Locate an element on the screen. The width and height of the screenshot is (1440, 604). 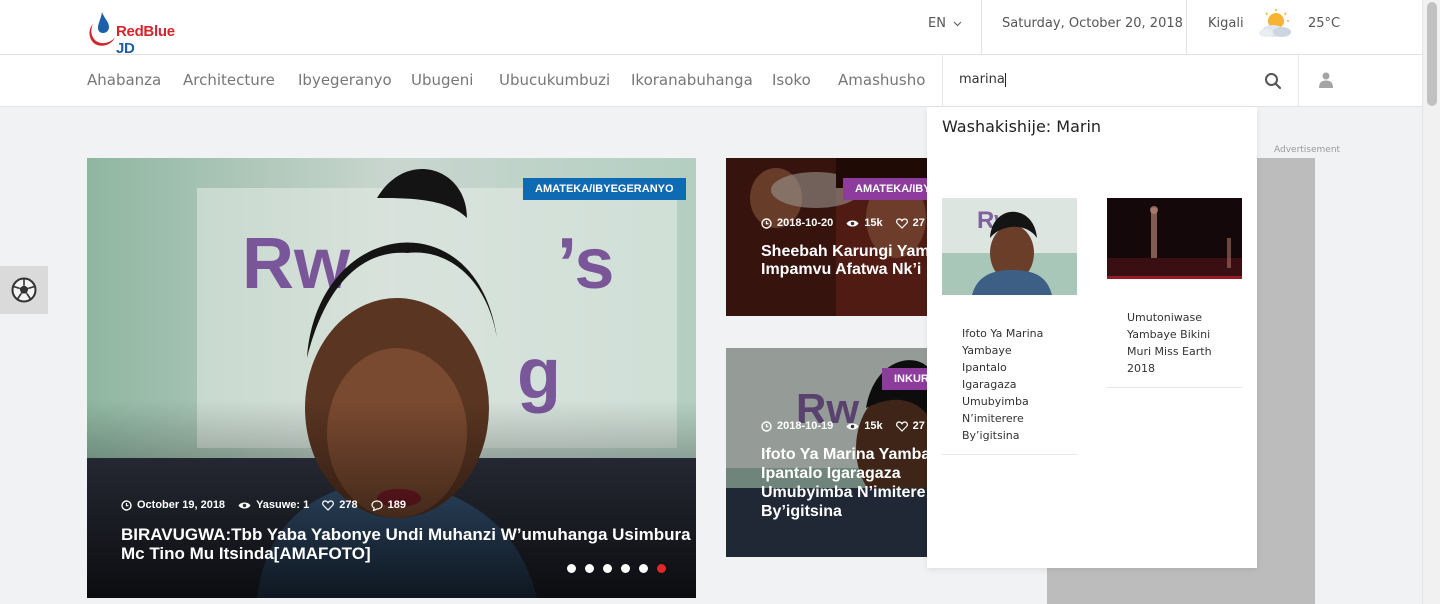
hero-date: October 19, 2018 is located at coordinates (181, 505).